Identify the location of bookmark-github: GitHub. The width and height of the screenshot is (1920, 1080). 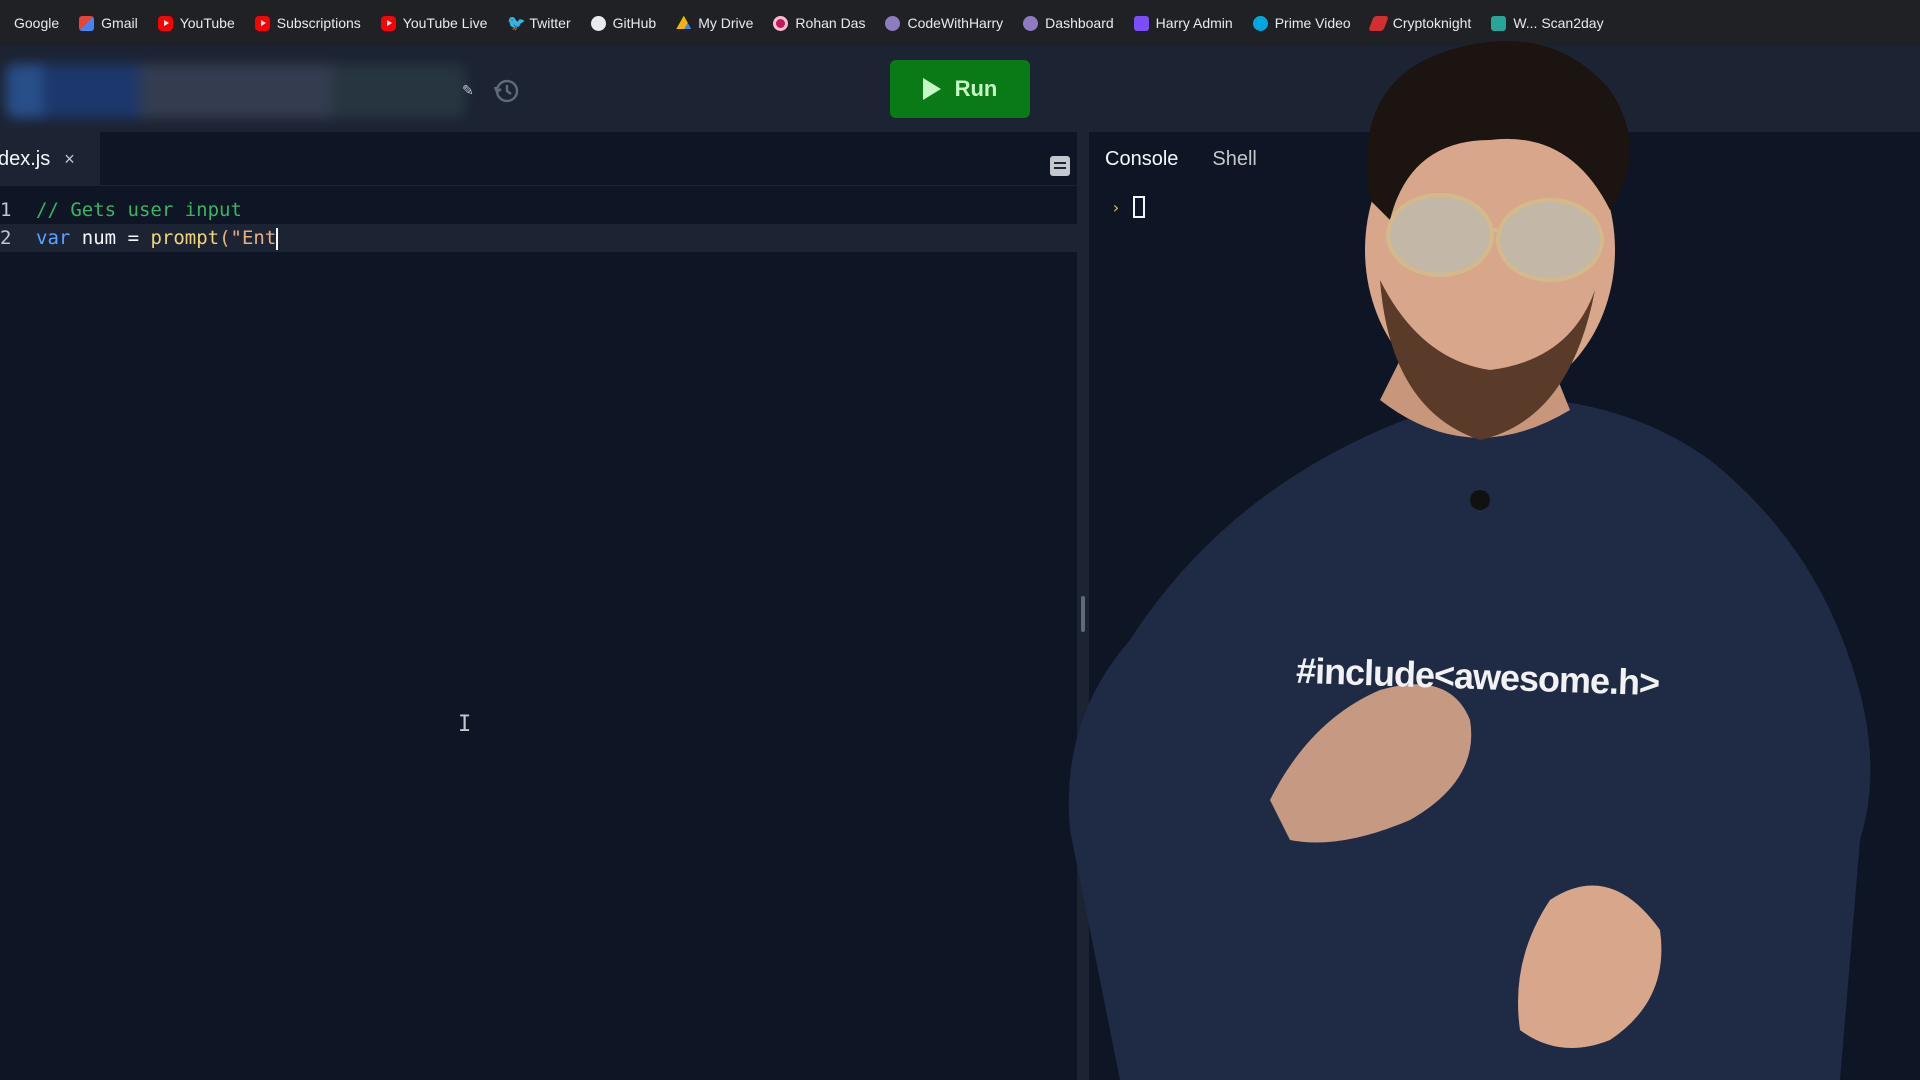
(624, 23).